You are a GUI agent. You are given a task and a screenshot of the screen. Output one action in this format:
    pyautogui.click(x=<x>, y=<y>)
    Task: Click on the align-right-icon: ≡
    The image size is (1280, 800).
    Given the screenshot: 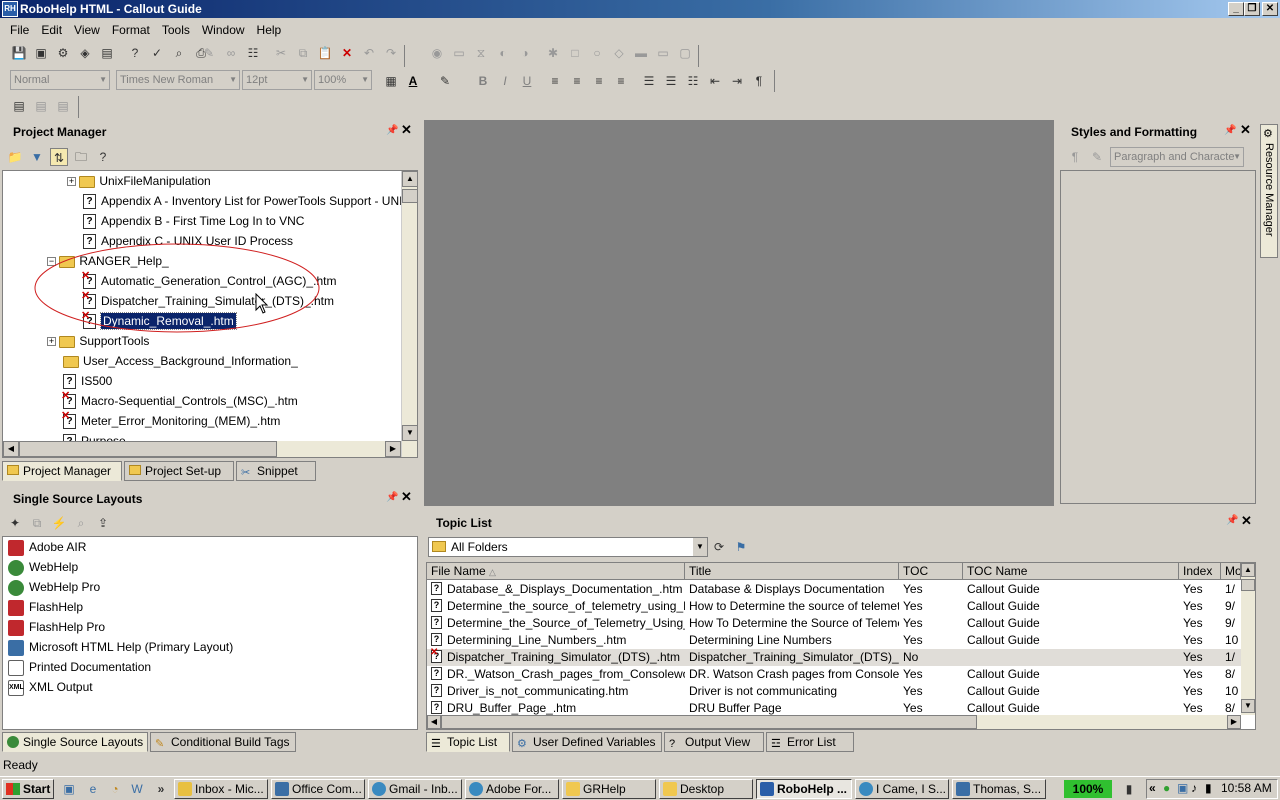 What is the action you would take?
    pyautogui.click(x=599, y=81)
    